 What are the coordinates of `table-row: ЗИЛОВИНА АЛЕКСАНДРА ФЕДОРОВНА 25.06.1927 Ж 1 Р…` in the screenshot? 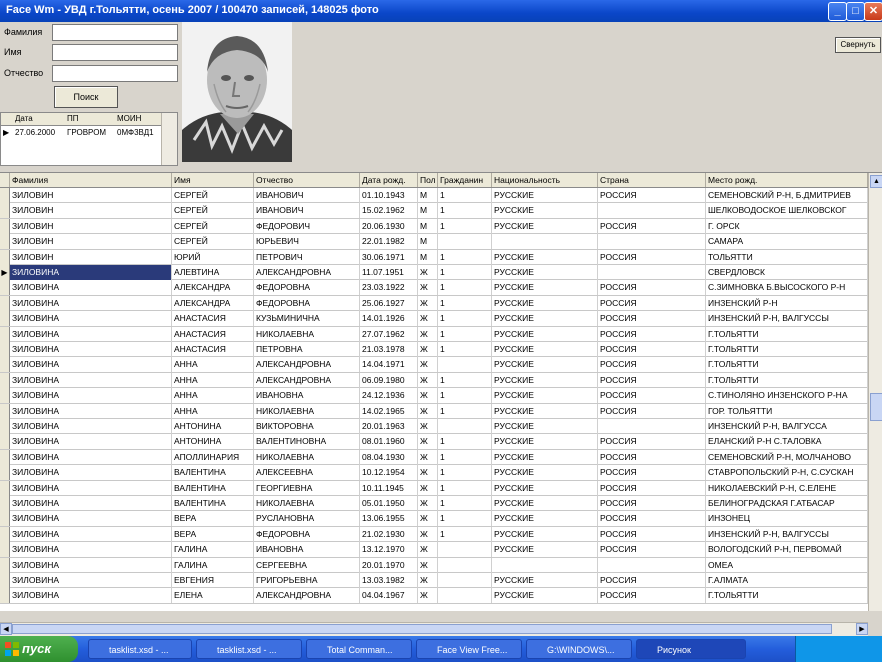 It's located at (434, 303).